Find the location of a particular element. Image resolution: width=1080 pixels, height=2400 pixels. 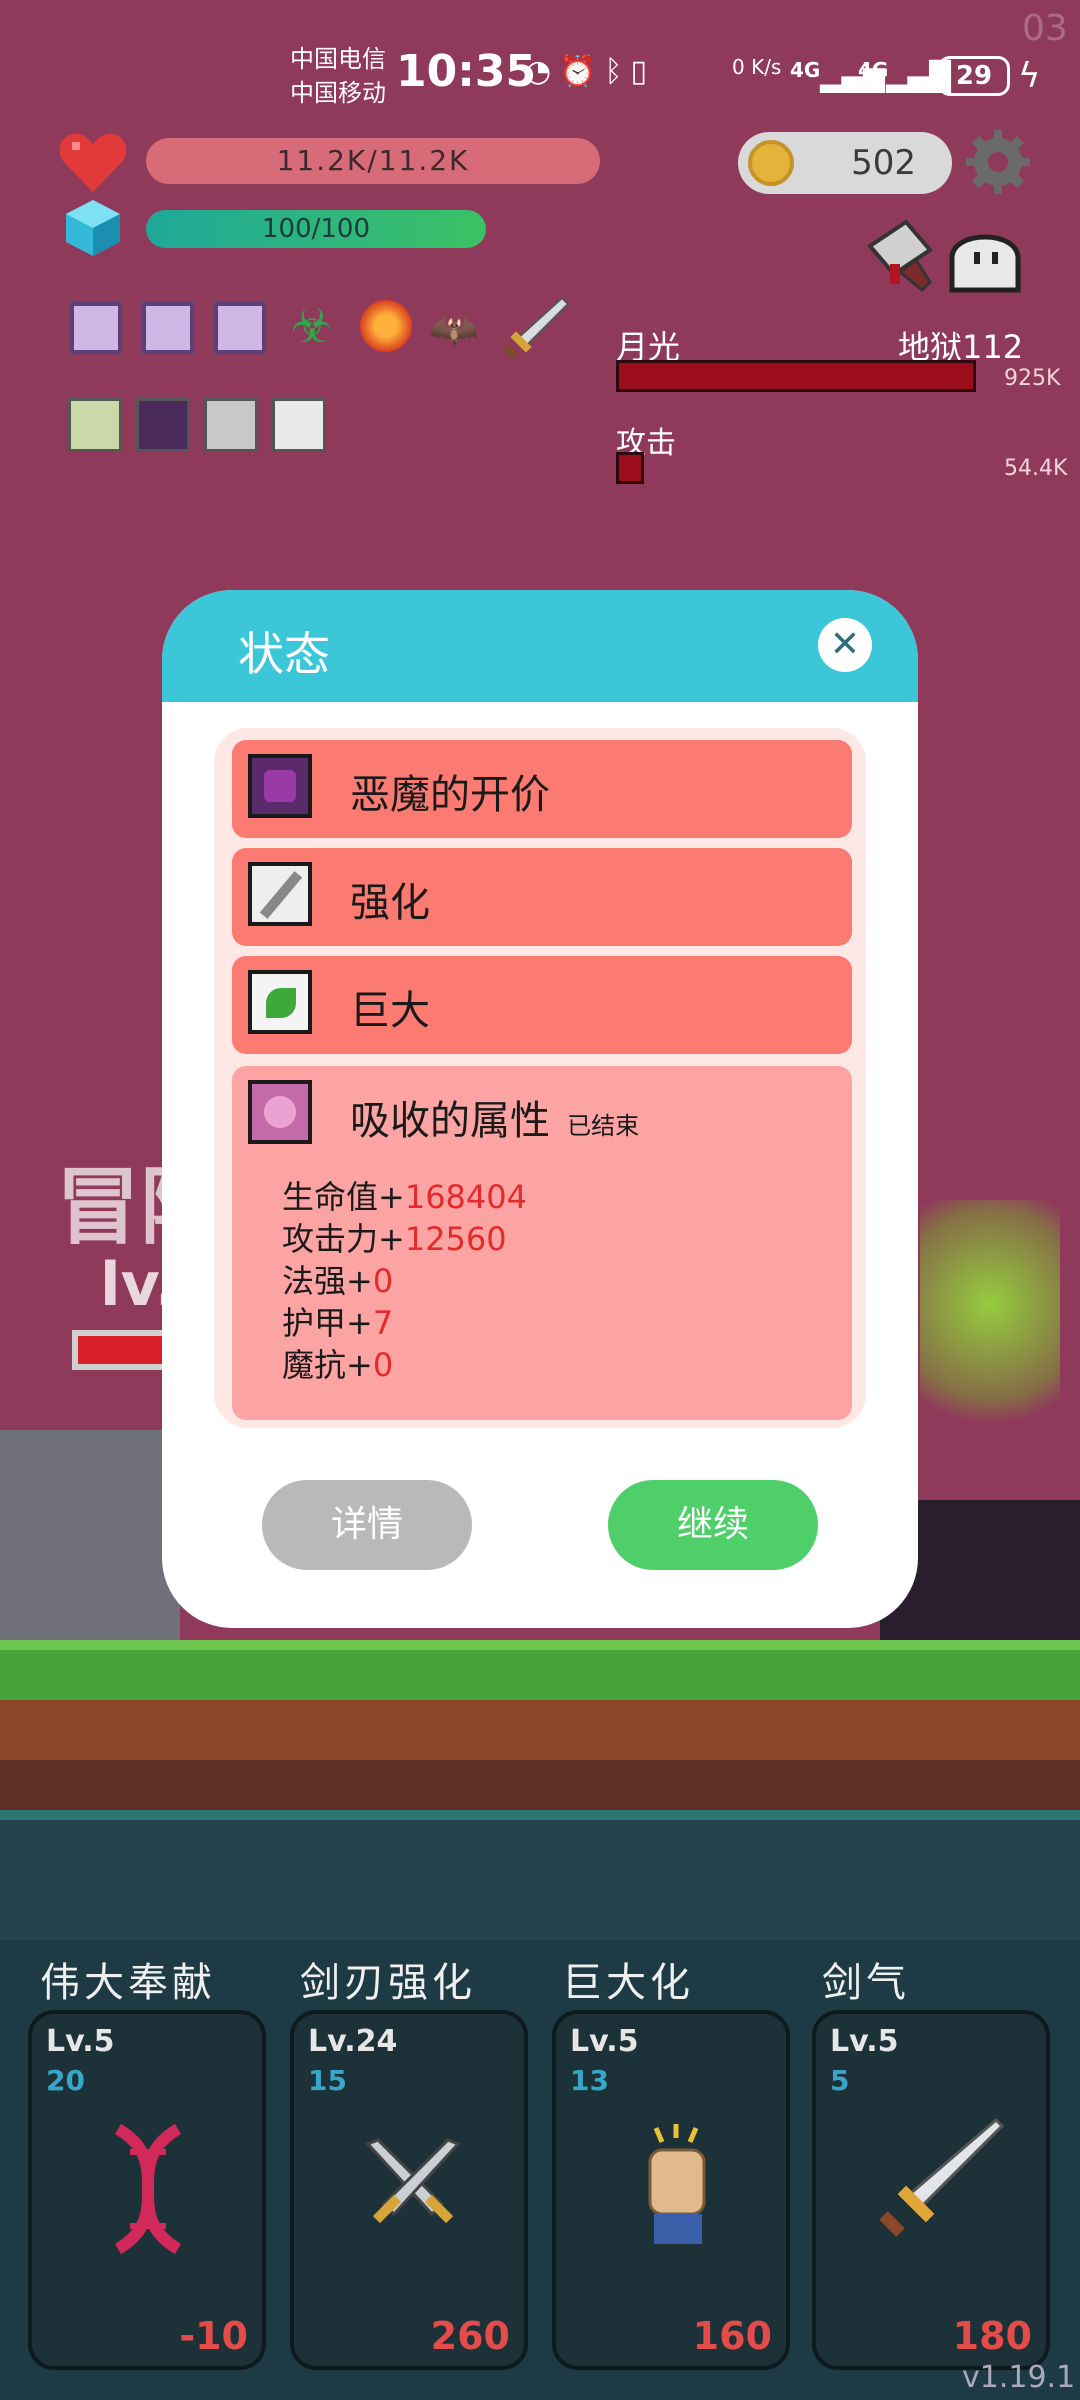

skill-title: 巨大化 is located at coordinates (628, 1983).